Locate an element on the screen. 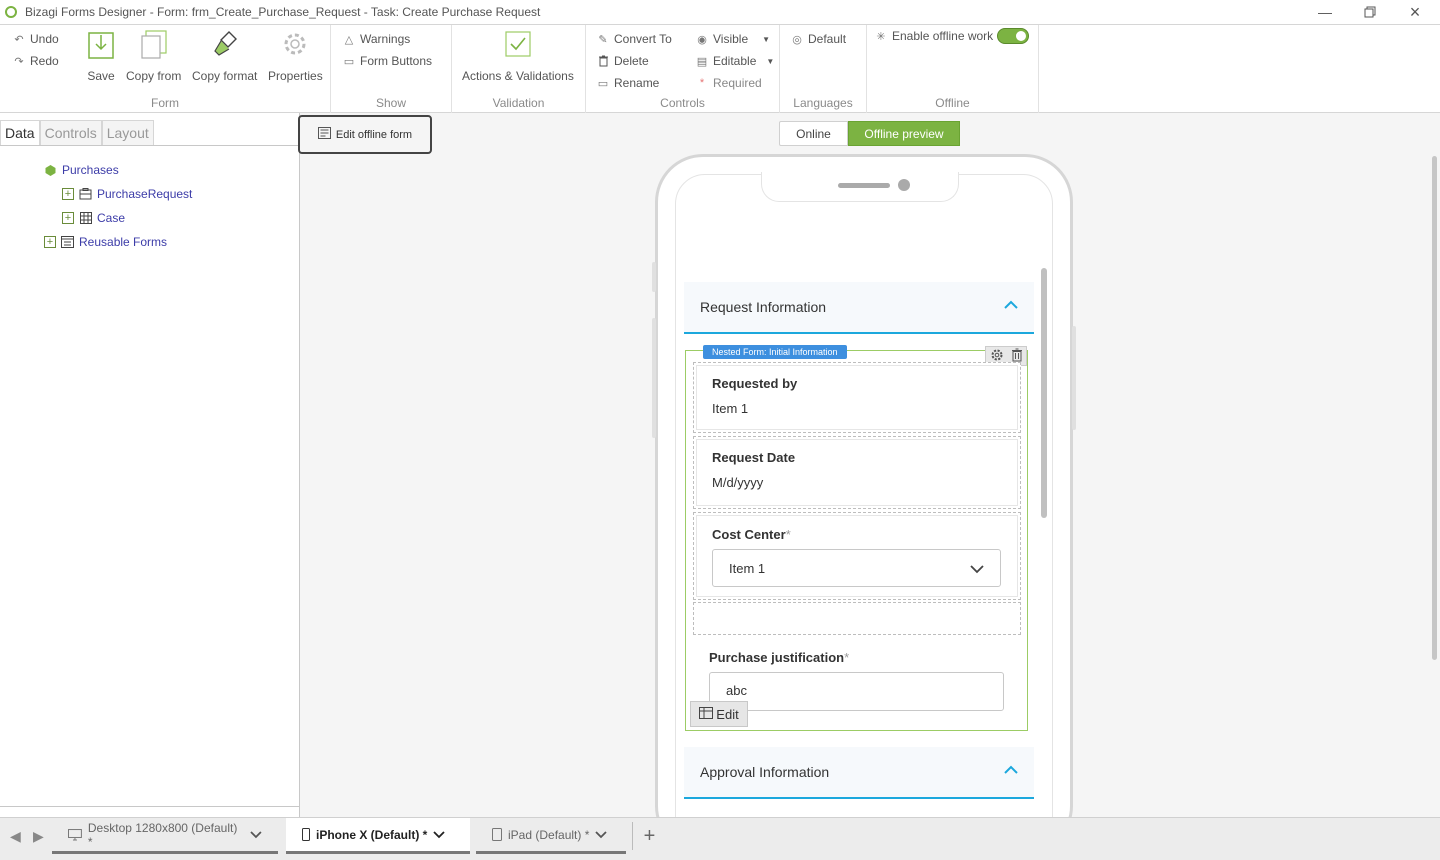  edit-offline-form-button: Edit offline form is located at coordinates (365, 134).